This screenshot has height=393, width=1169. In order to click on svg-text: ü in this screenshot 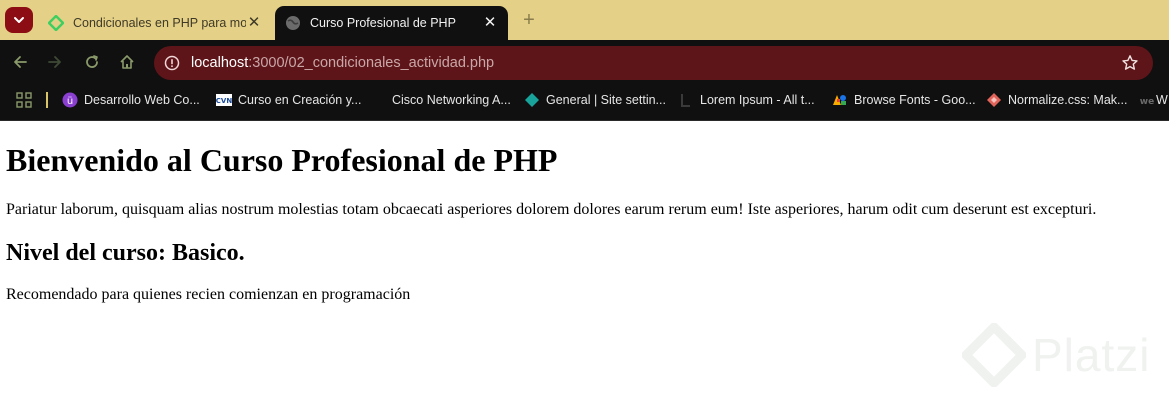, I will do `click(70, 101)`.